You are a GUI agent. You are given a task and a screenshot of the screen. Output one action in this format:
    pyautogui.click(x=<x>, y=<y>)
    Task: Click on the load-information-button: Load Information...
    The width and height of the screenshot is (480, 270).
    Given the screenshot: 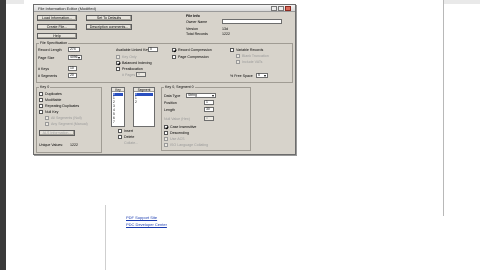 What is the action you would take?
    pyautogui.click(x=57, y=18)
    